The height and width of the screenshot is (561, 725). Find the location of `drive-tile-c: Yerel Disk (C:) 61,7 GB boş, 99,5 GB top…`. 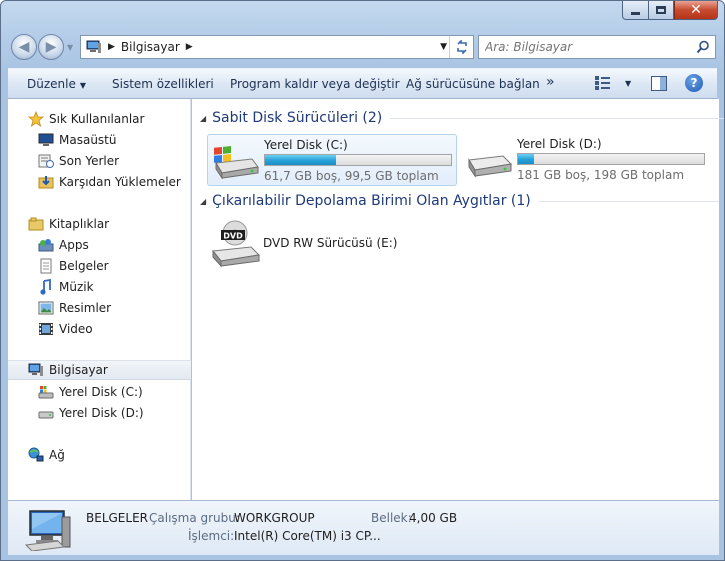

drive-tile-c: Yerel Disk (C:) 61,7 GB boş, 99,5 GB top… is located at coordinates (332, 160).